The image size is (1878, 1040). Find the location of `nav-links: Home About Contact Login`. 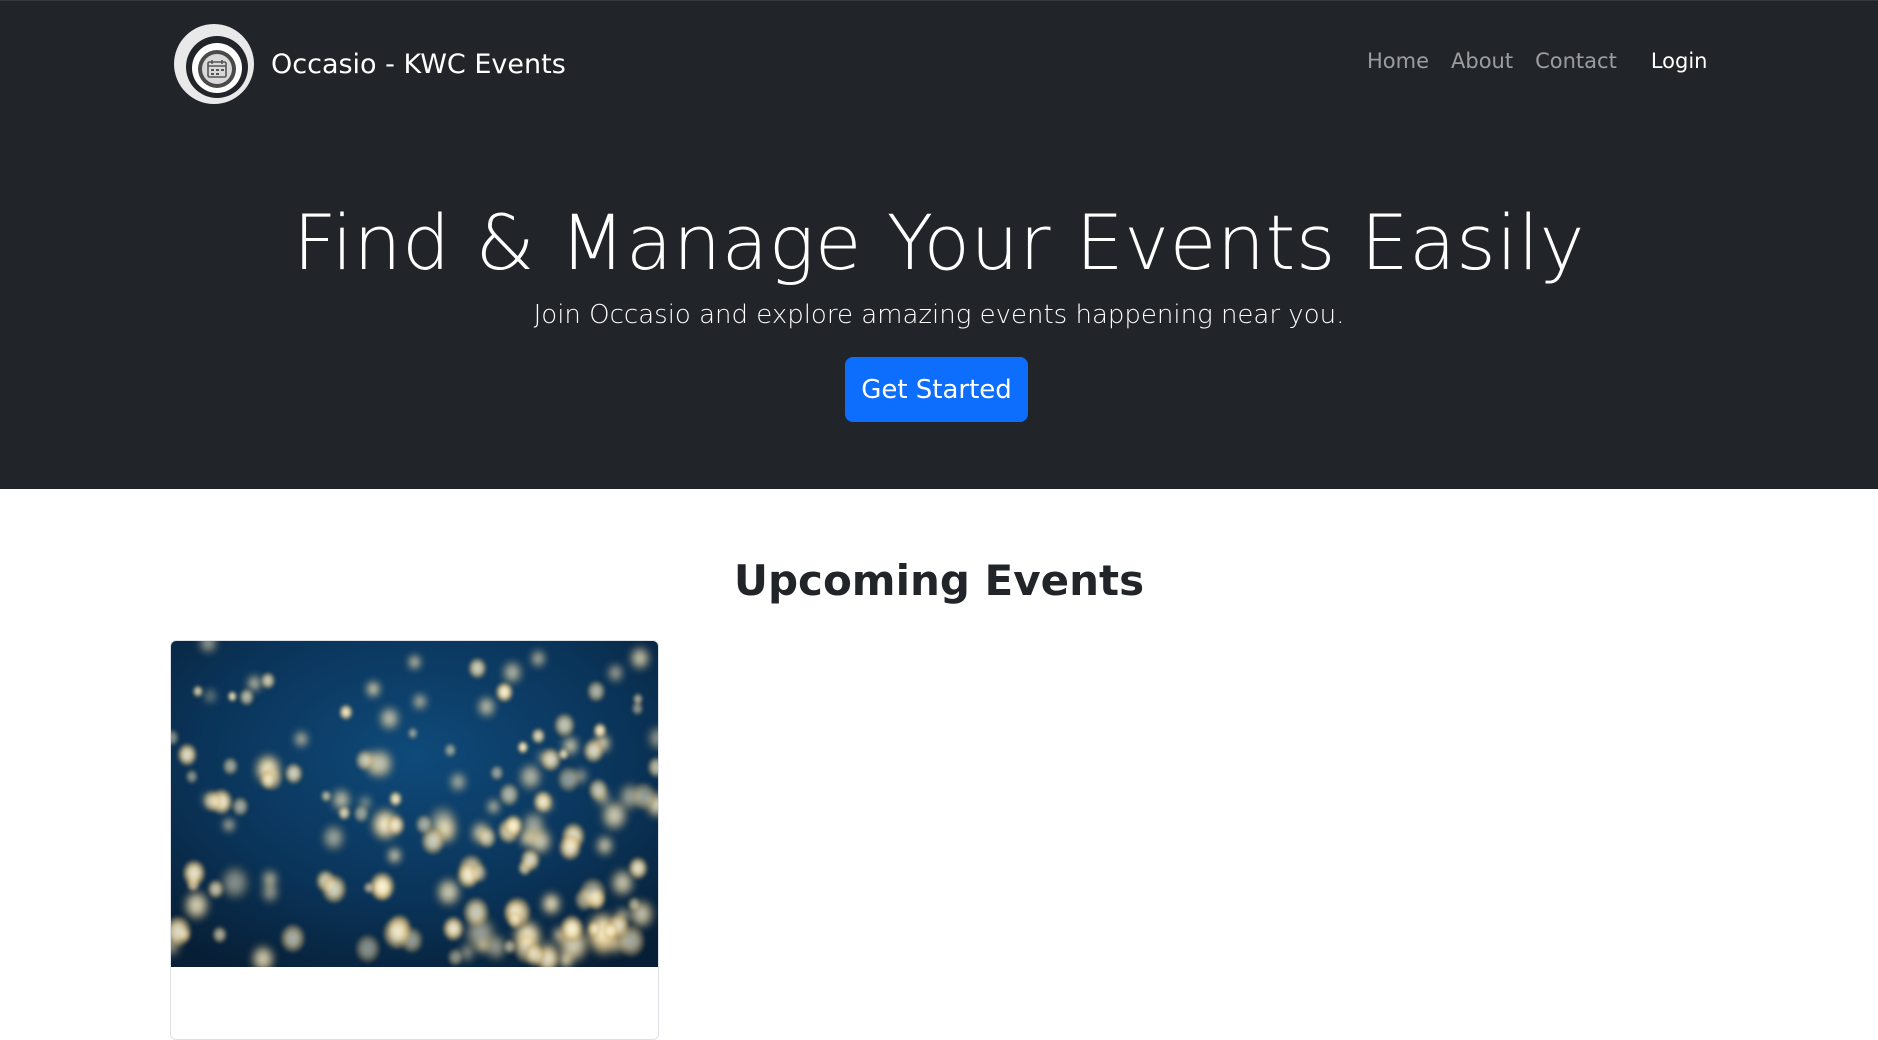

nav-links: Home About Contact Login is located at coordinates (1537, 61).